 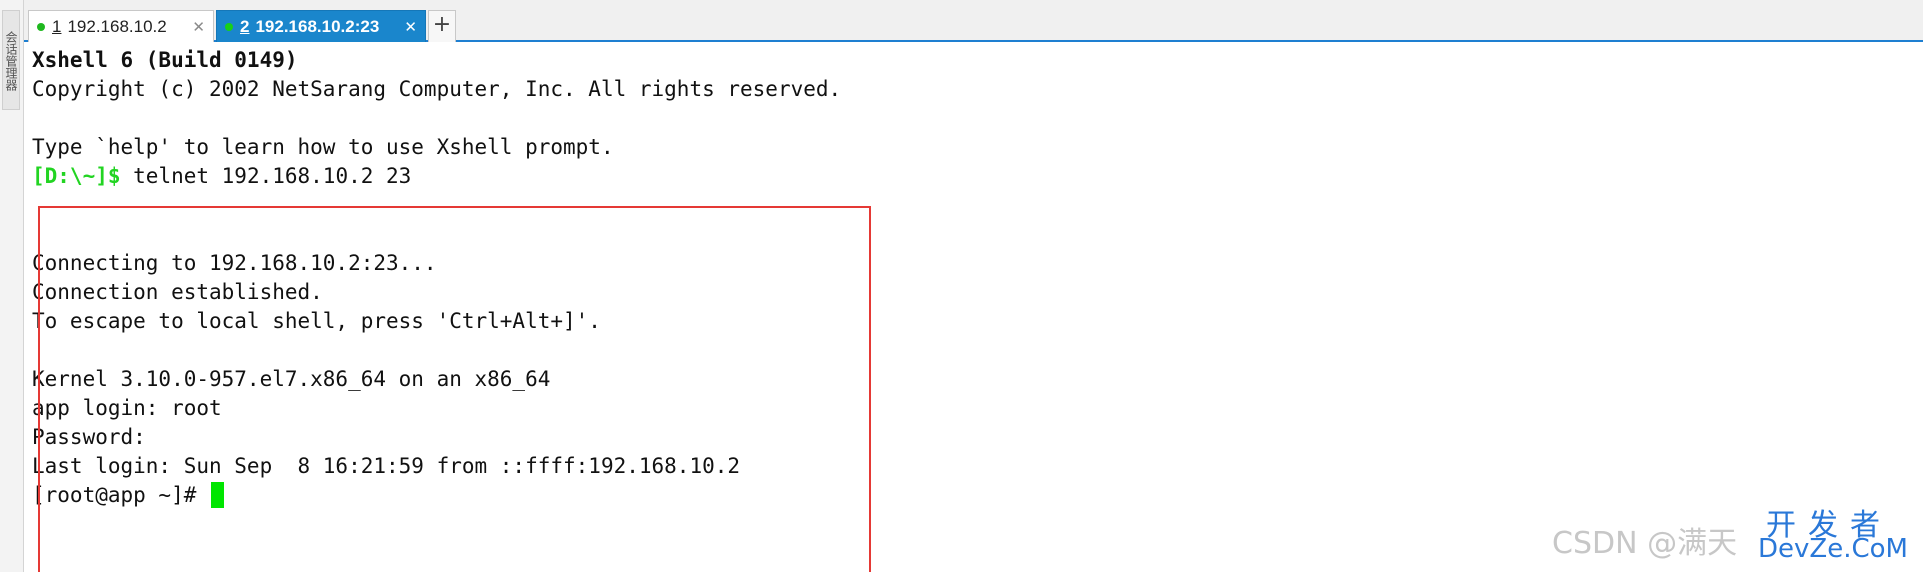 I want to click on tab-session-2: 2 192.168.10.2:23 ✕, so click(x=321, y=26).